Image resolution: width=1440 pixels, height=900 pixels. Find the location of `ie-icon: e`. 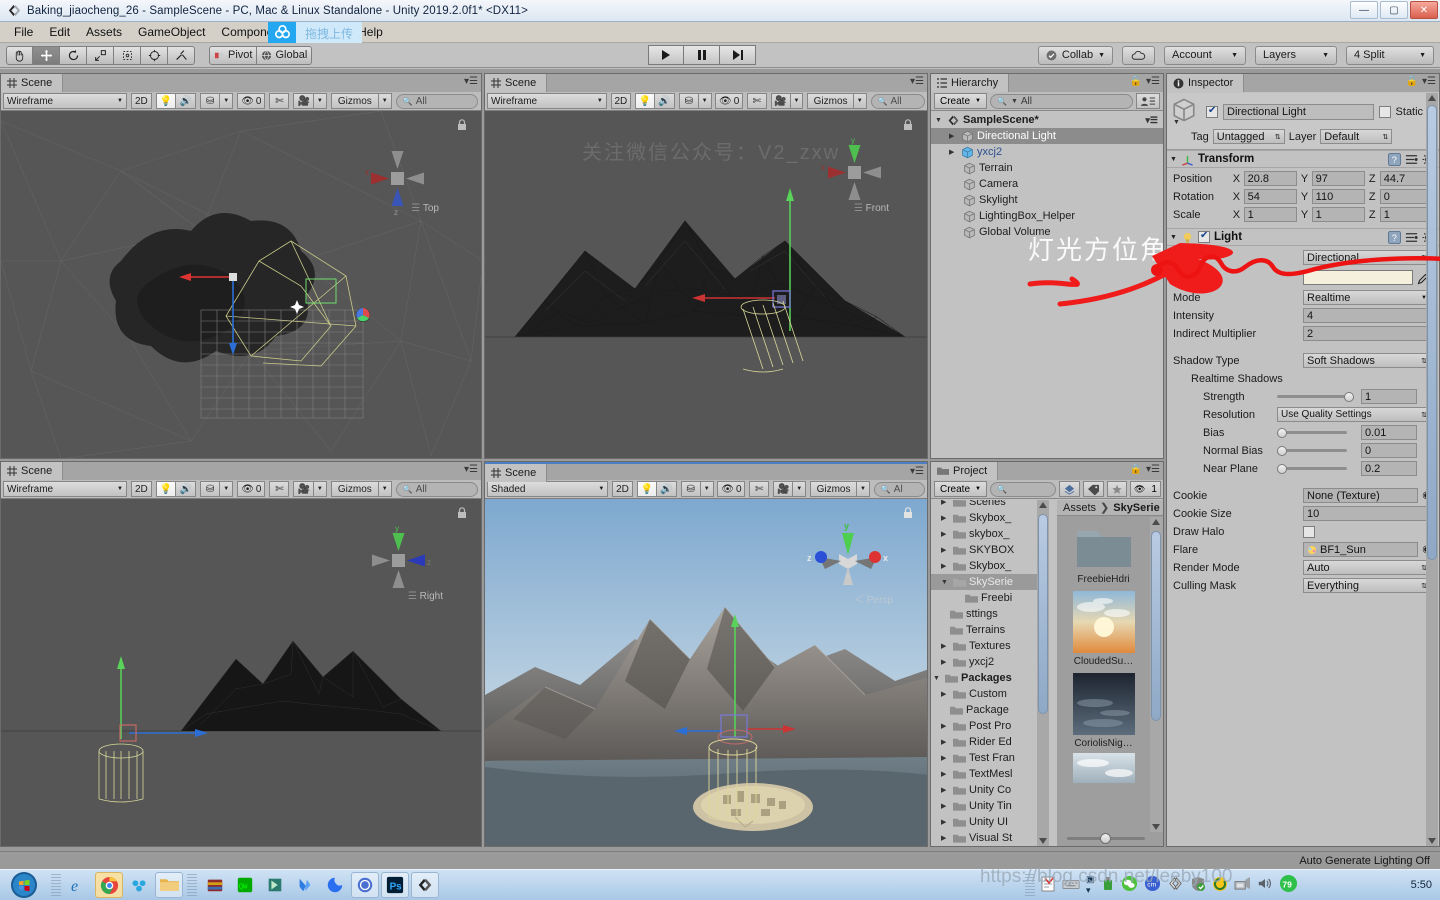

ie-icon: e is located at coordinates (79, 885).